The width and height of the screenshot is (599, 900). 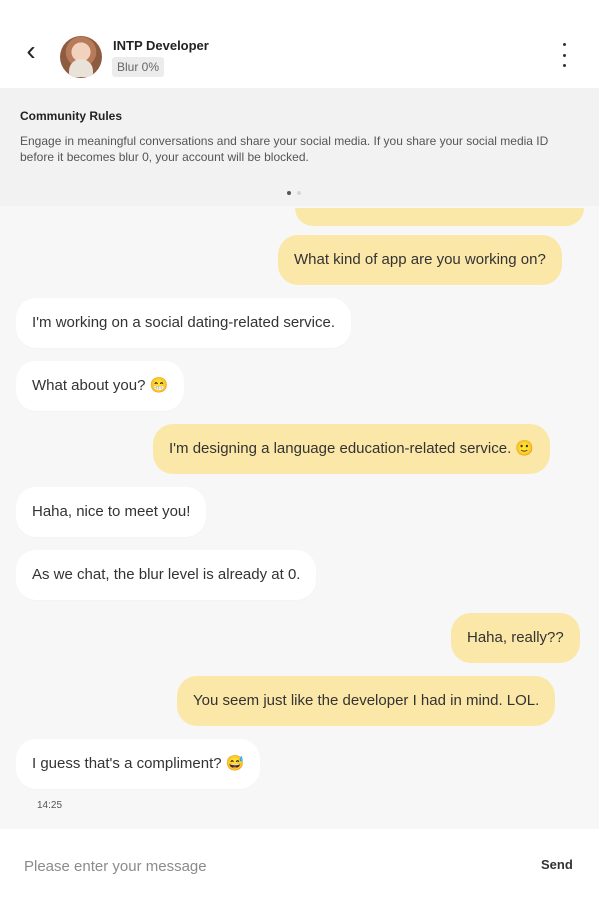 What do you see at coordinates (81, 57) in the screenshot?
I see `avatar` at bounding box center [81, 57].